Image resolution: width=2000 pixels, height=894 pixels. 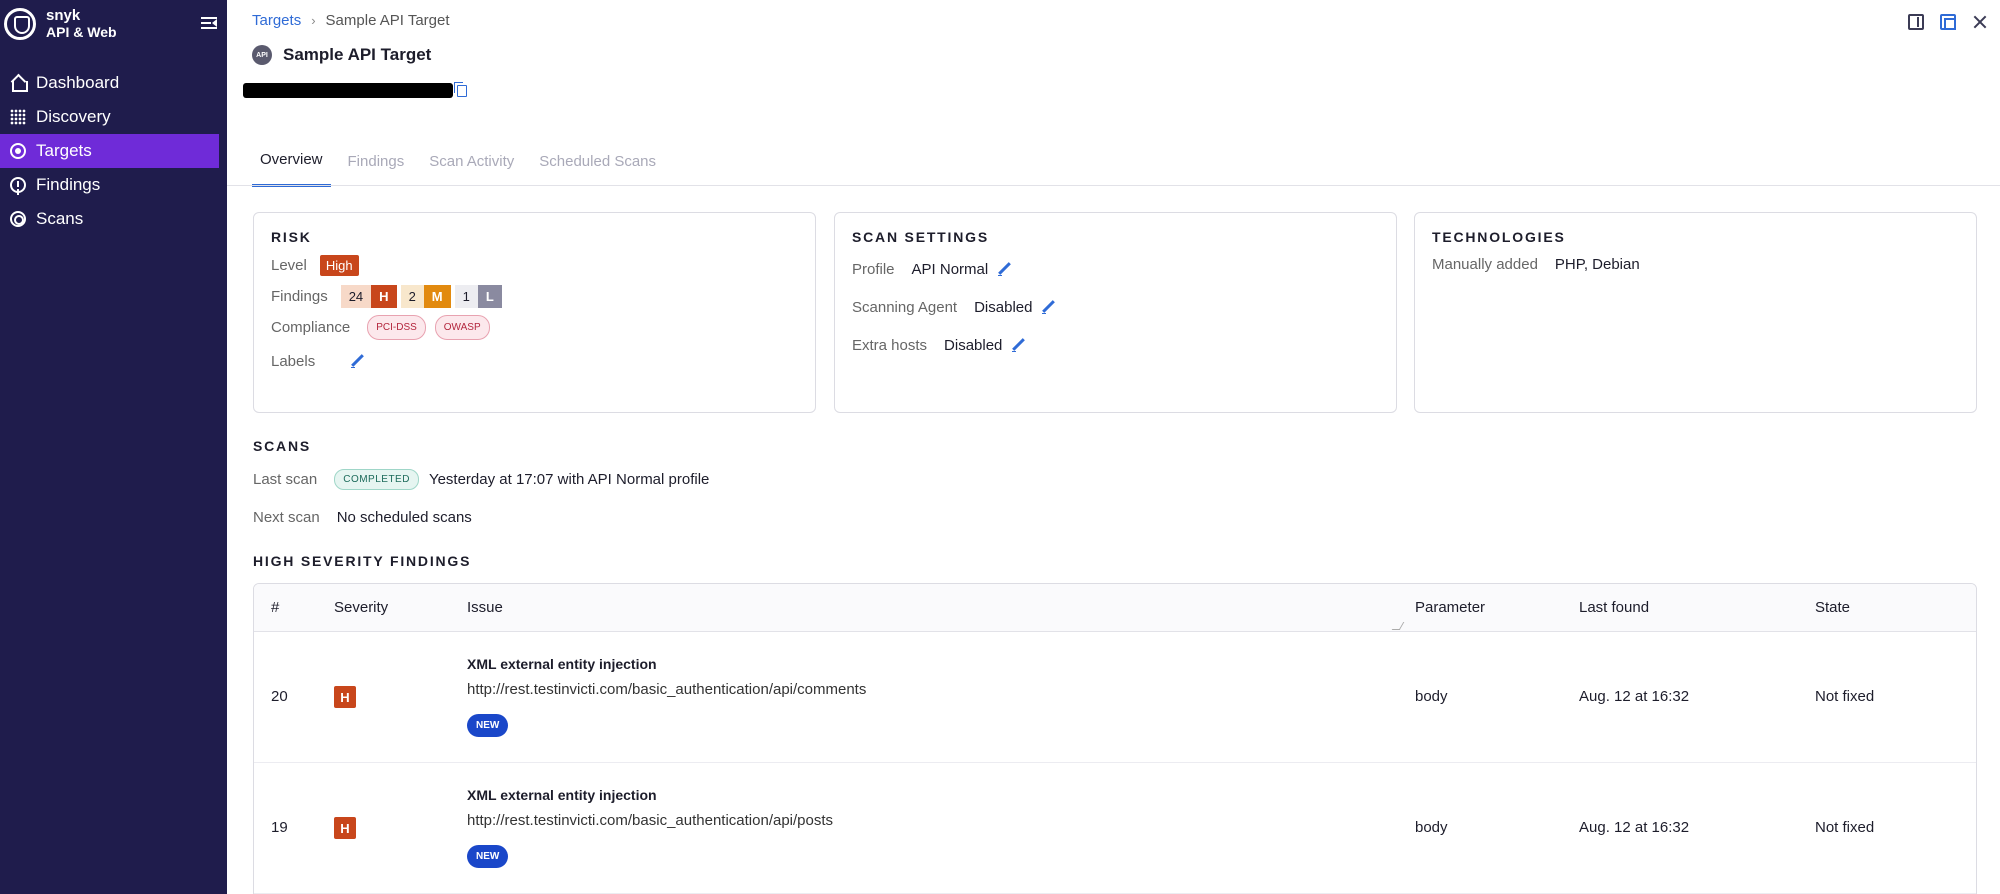 I want to click on medium-count: 2, so click(x=412, y=296).